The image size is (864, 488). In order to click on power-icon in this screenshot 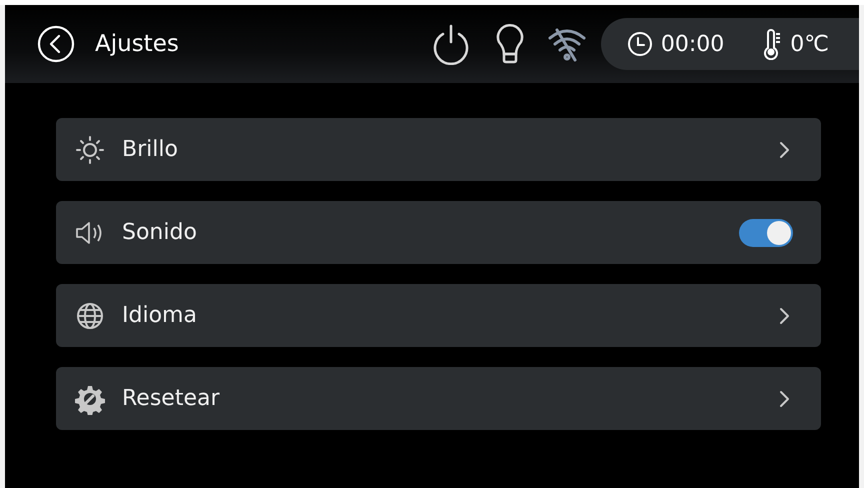, I will do `click(450, 44)`.